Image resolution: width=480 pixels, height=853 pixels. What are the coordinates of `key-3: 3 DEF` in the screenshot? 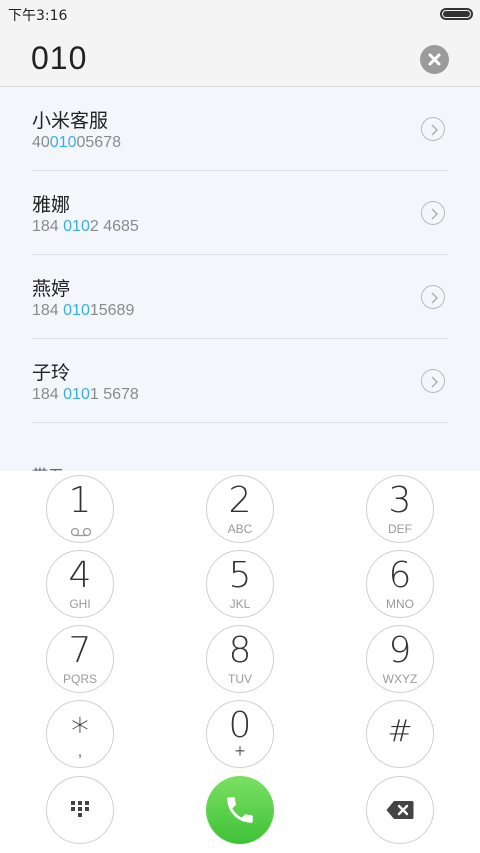 It's located at (400, 509).